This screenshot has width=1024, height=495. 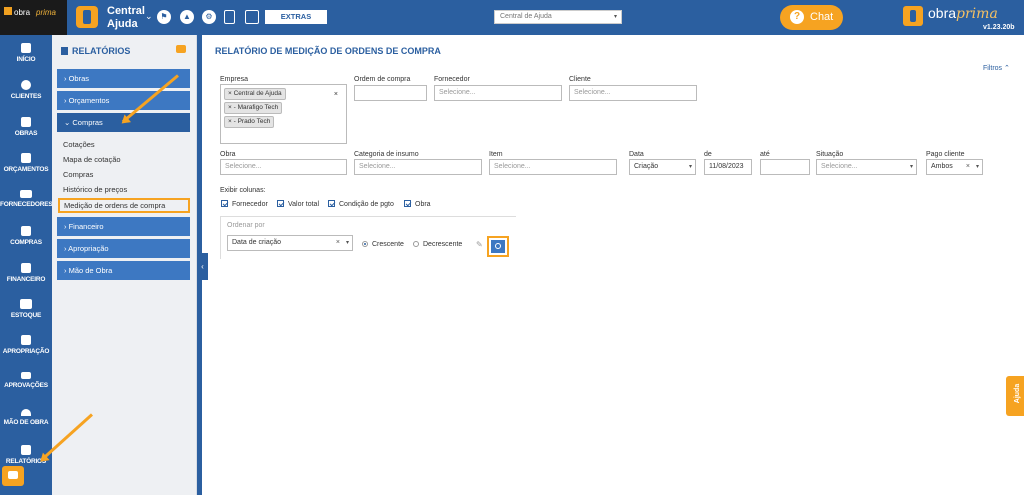 I want to click on cart-icon, so click(x=26, y=231).